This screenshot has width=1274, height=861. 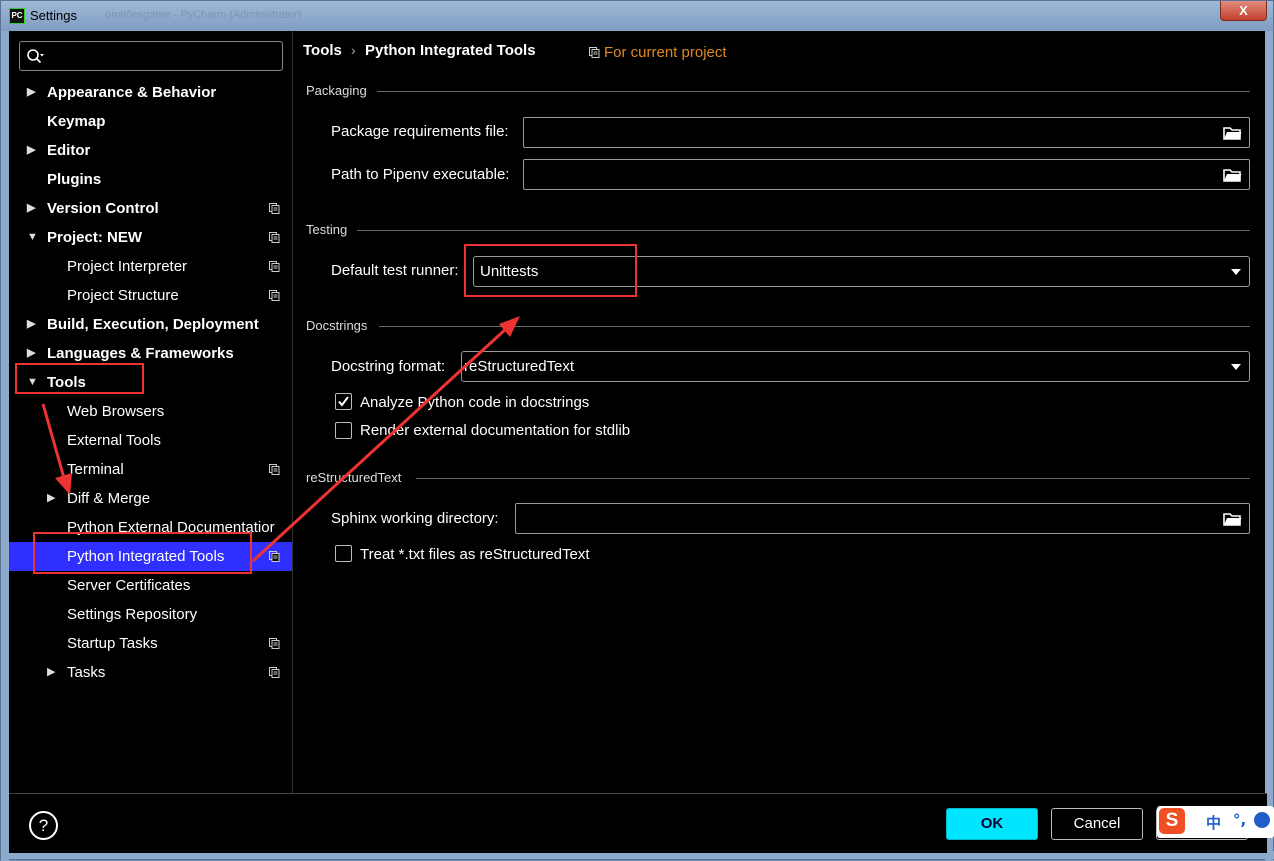 What do you see at coordinates (420, 174) in the screenshot?
I see `pipenv-label: Path to Pipenv executable:` at bounding box center [420, 174].